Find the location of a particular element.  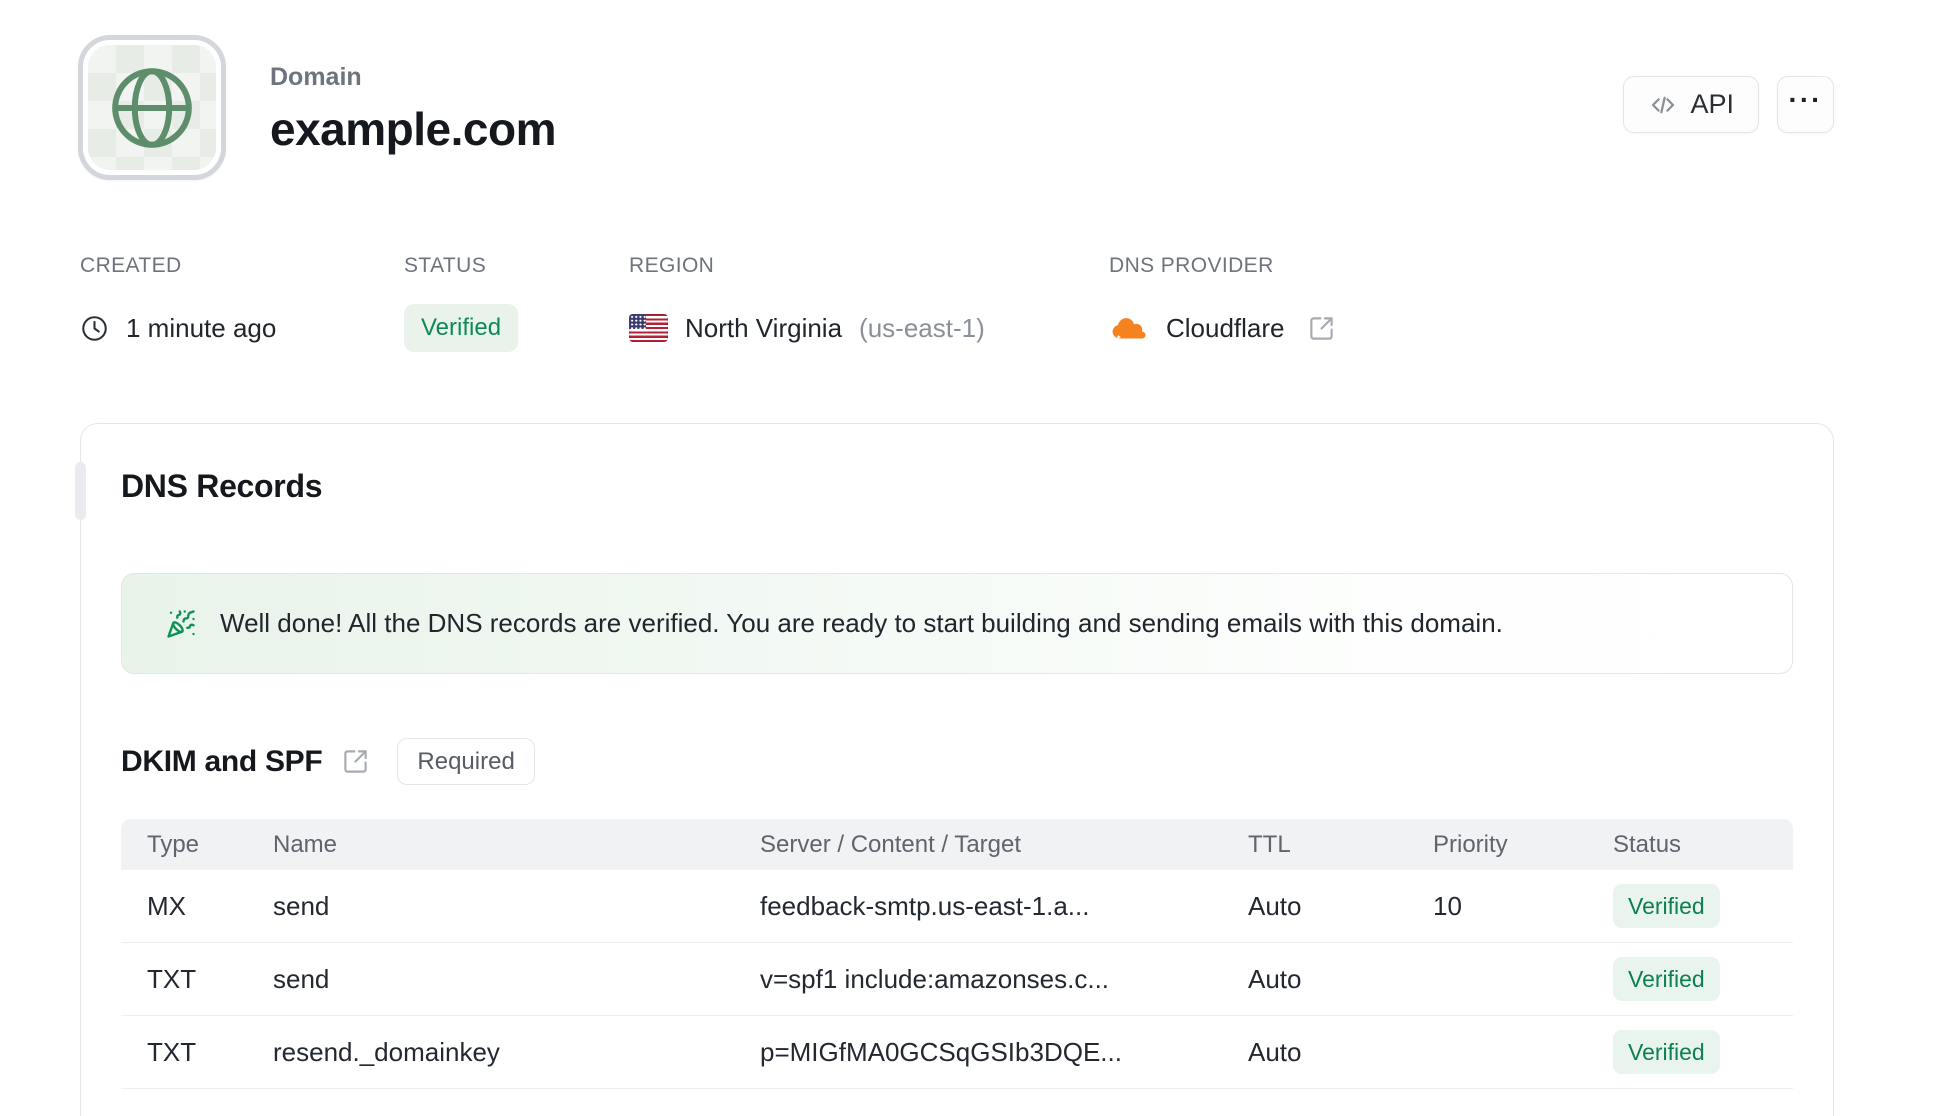

header-actions: API ··· is located at coordinates (1728, 104).